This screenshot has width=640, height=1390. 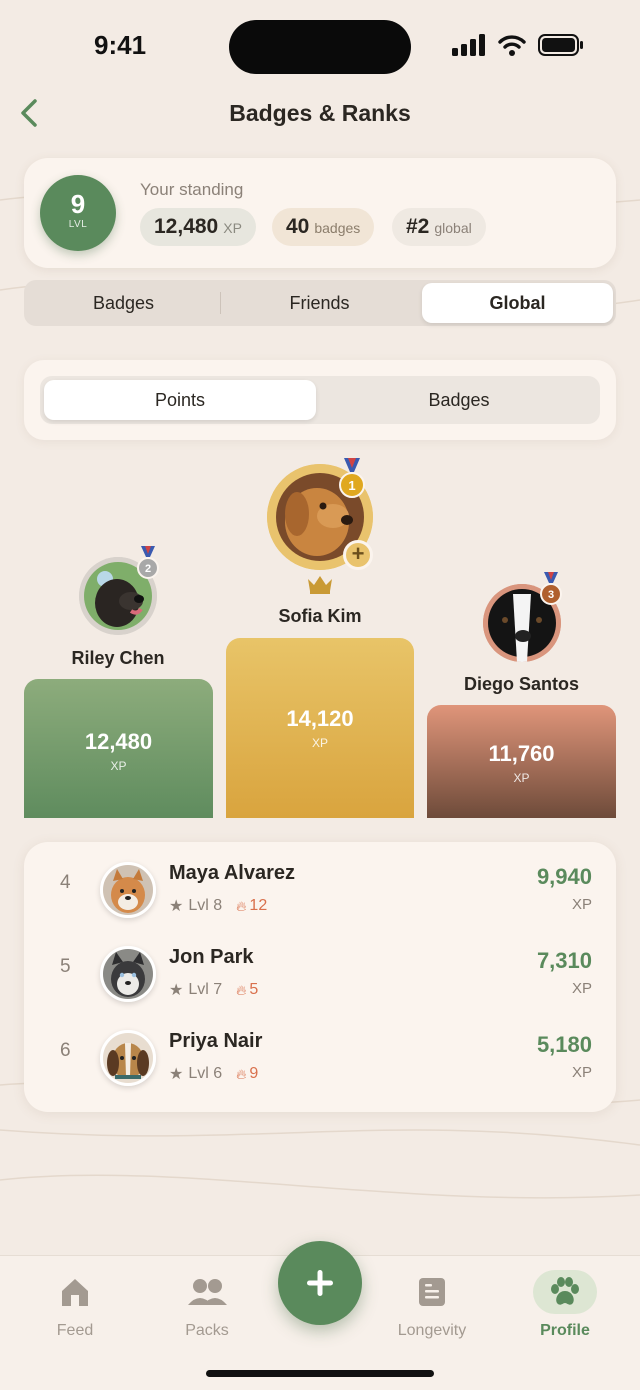 I want to click on clipboard-icon, so click(x=432, y=1292).